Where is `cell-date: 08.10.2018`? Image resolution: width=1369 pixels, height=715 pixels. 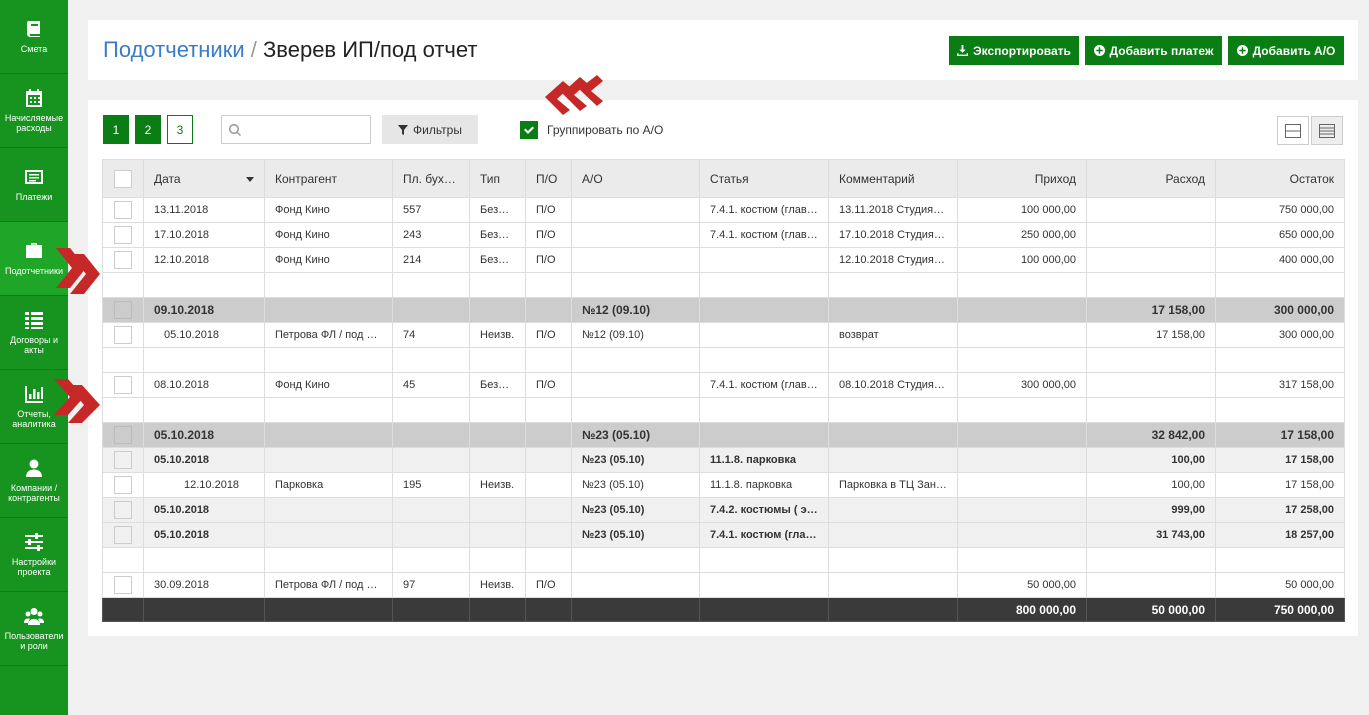 cell-date: 08.10.2018 is located at coordinates (204, 385).